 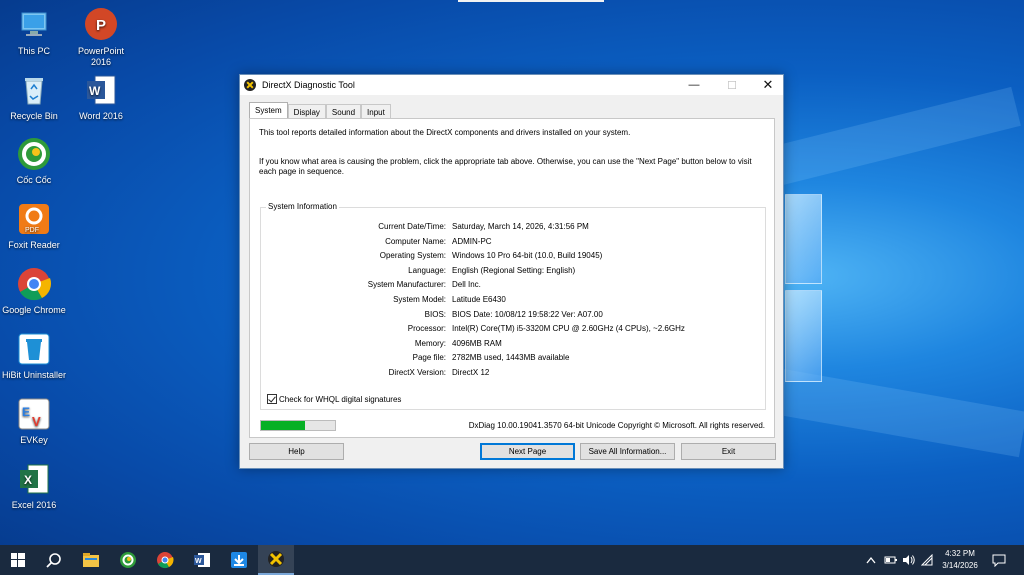 I want to click on volume-tray-button, so click(x=909, y=560).